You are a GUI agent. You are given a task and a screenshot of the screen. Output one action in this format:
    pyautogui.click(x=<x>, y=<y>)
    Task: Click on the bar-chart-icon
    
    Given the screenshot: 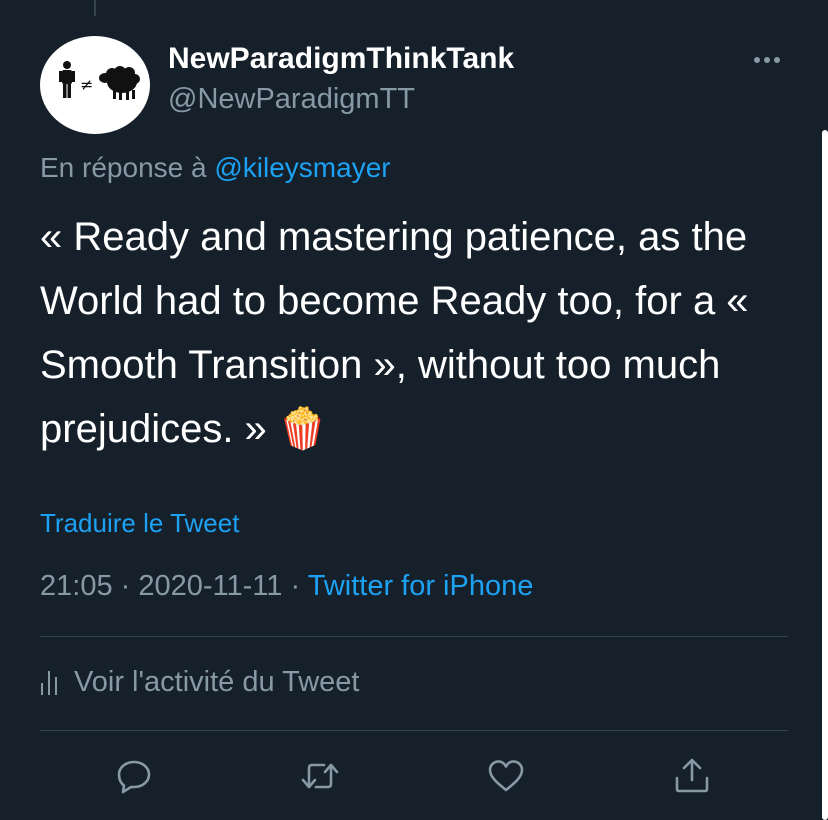 What is the action you would take?
    pyautogui.click(x=49, y=683)
    